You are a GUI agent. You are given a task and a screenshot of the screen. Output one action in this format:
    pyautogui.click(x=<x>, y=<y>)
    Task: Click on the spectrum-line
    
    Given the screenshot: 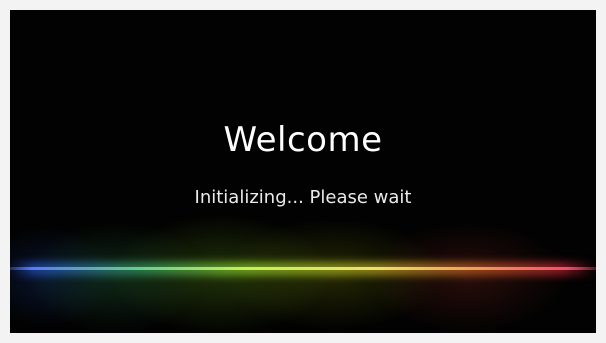 What is the action you would take?
    pyautogui.click(x=303, y=268)
    